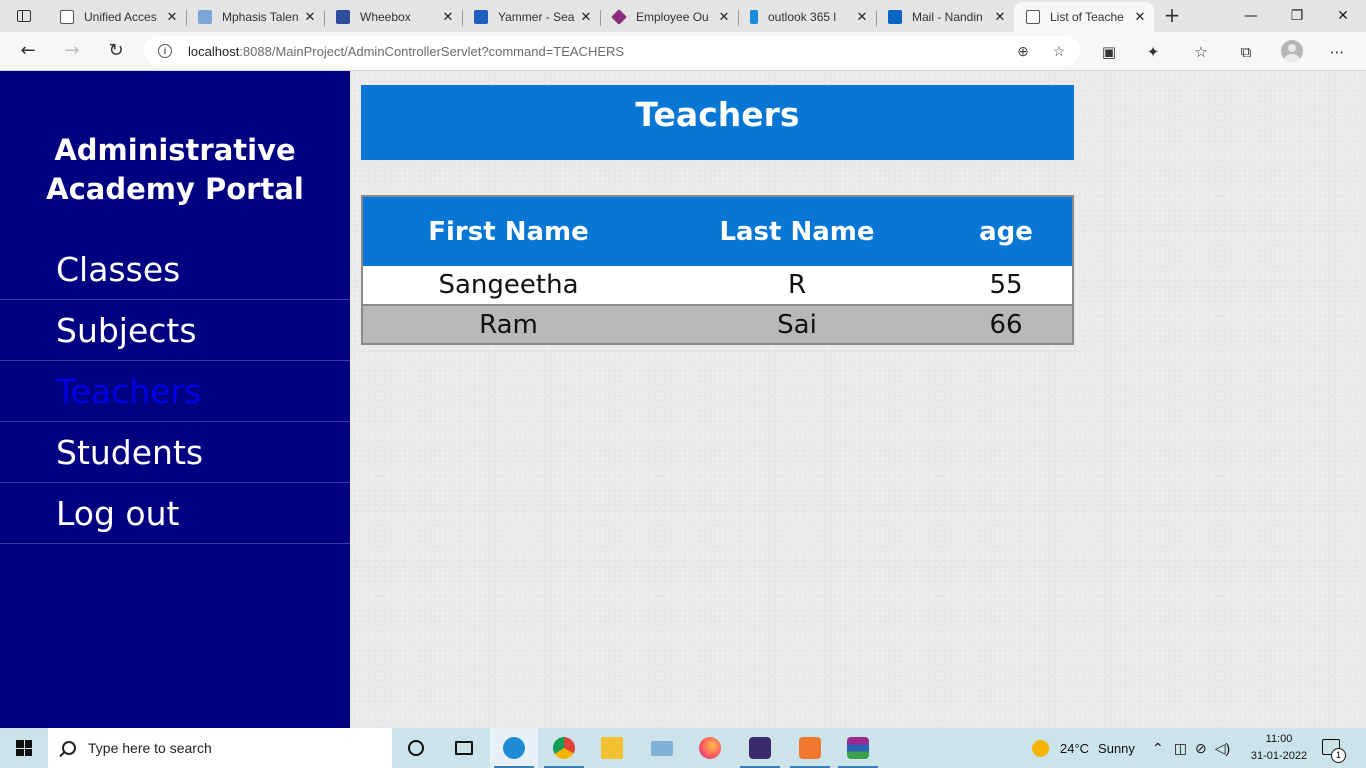 This screenshot has width=1366, height=768. What do you see at coordinates (175, 330) in the screenshot?
I see `sidebar-item-subjects: Subjects` at bounding box center [175, 330].